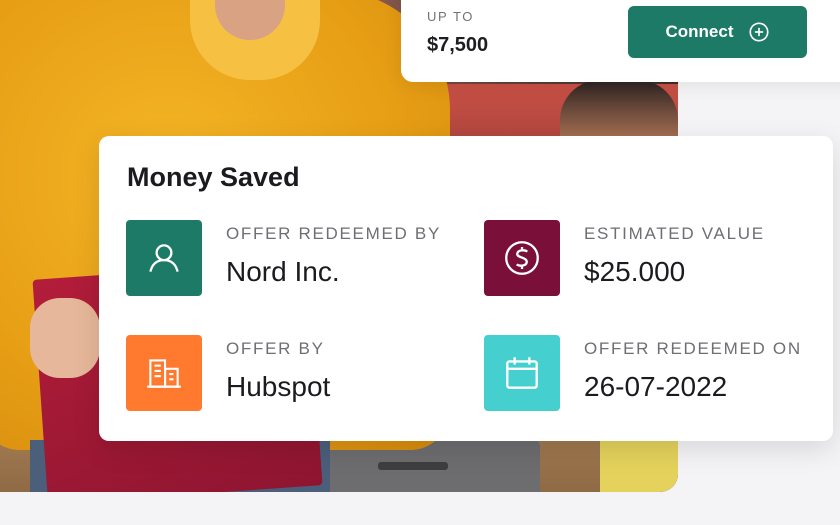 This screenshot has width=840, height=525. I want to click on offer-by-label: OFFER BY, so click(275, 348).